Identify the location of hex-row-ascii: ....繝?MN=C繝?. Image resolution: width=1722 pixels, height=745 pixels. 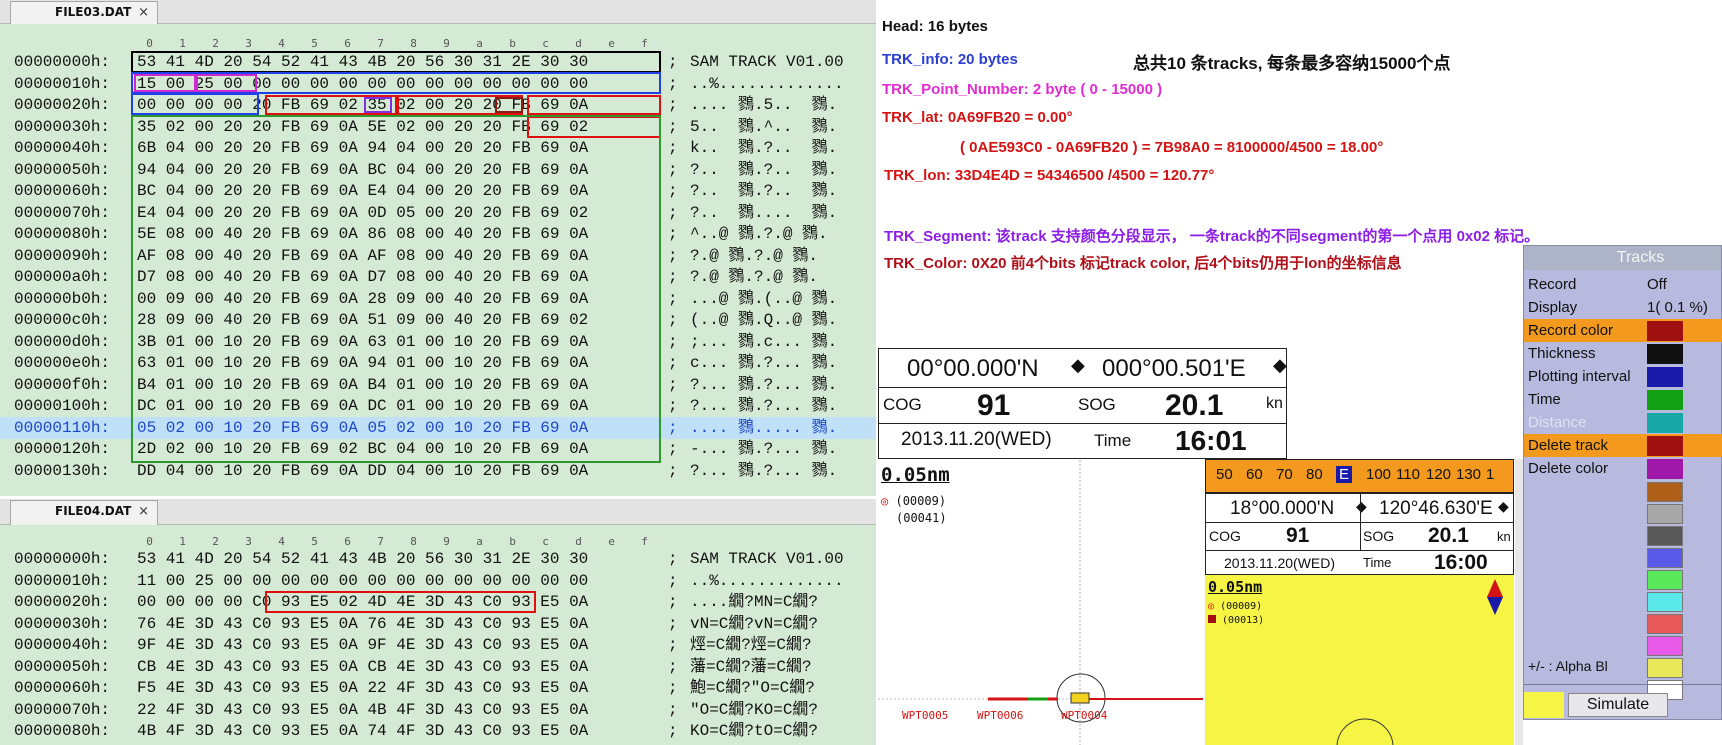
(754, 602).